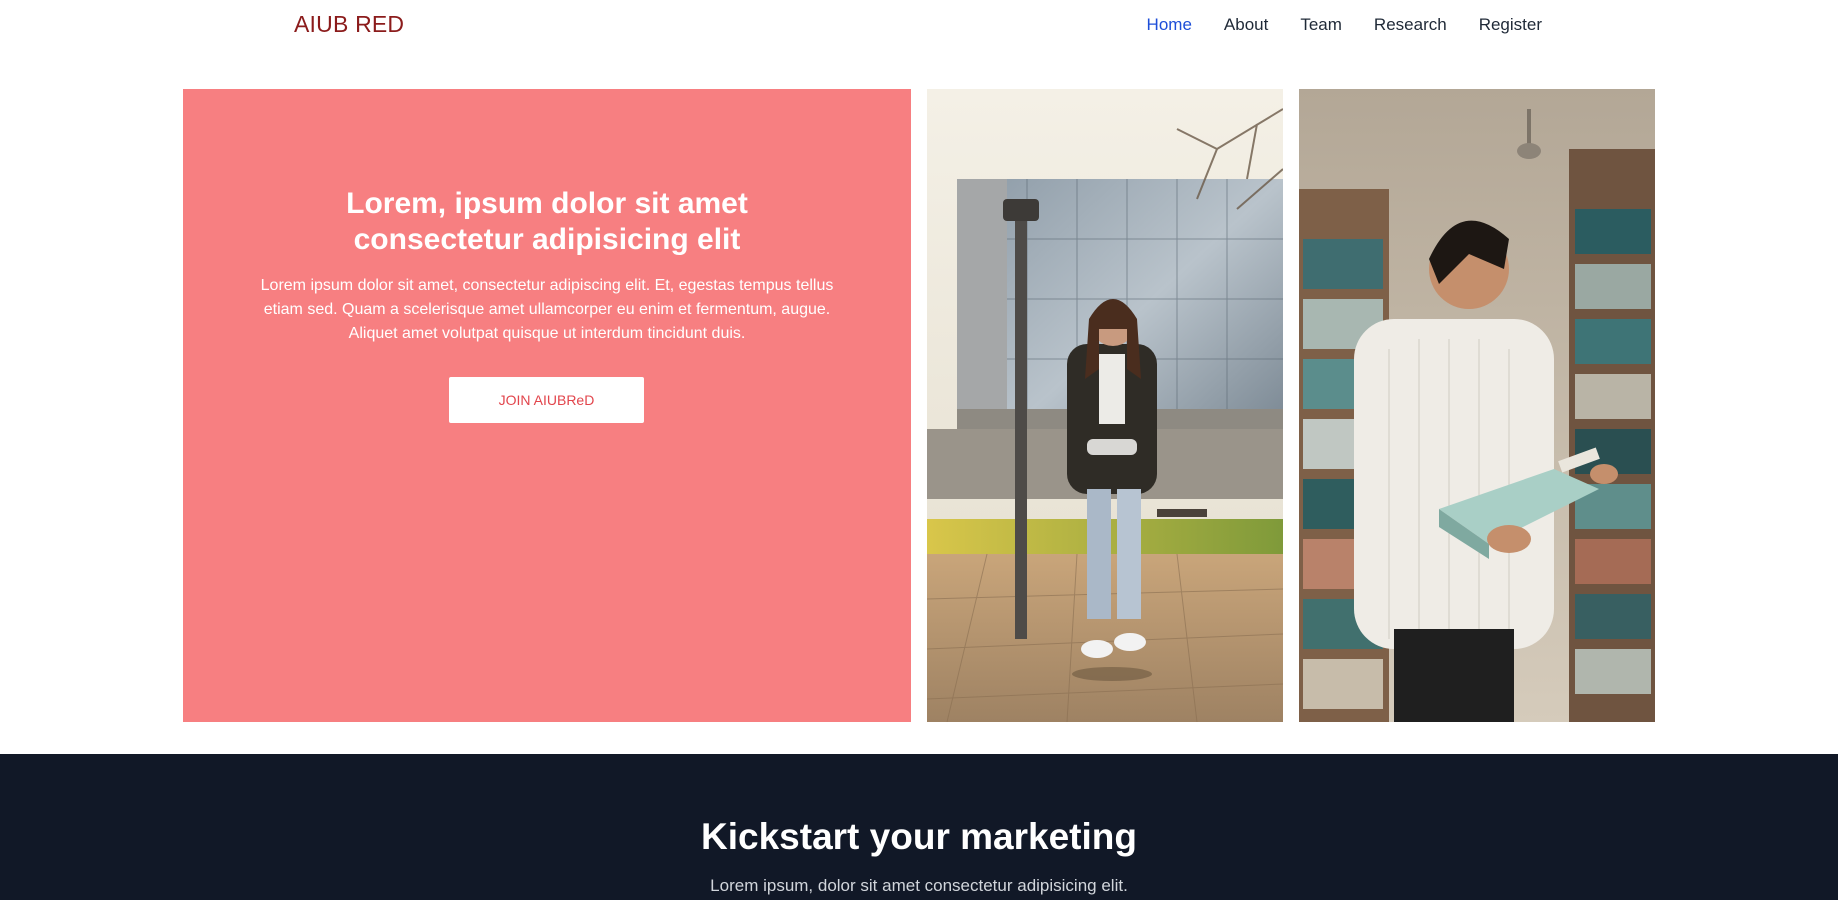 This screenshot has width=1838, height=900. Describe the element at coordinates (1510, 24) in the screenshot. I see `nav-link-register: Register` at that location.